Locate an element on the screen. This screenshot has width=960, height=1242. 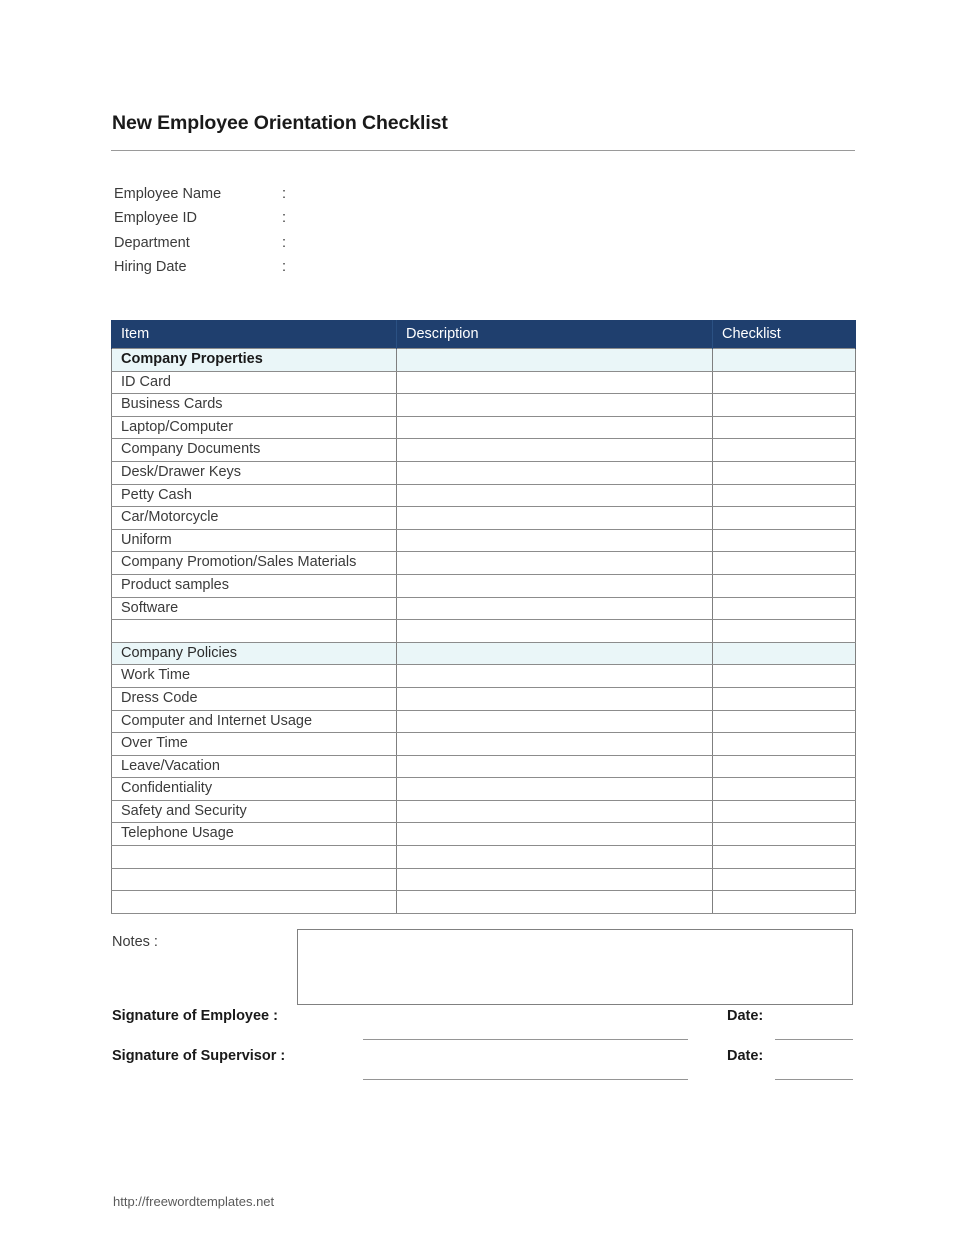
table-row: Telephone Usage is located at coordinates (483, 834).